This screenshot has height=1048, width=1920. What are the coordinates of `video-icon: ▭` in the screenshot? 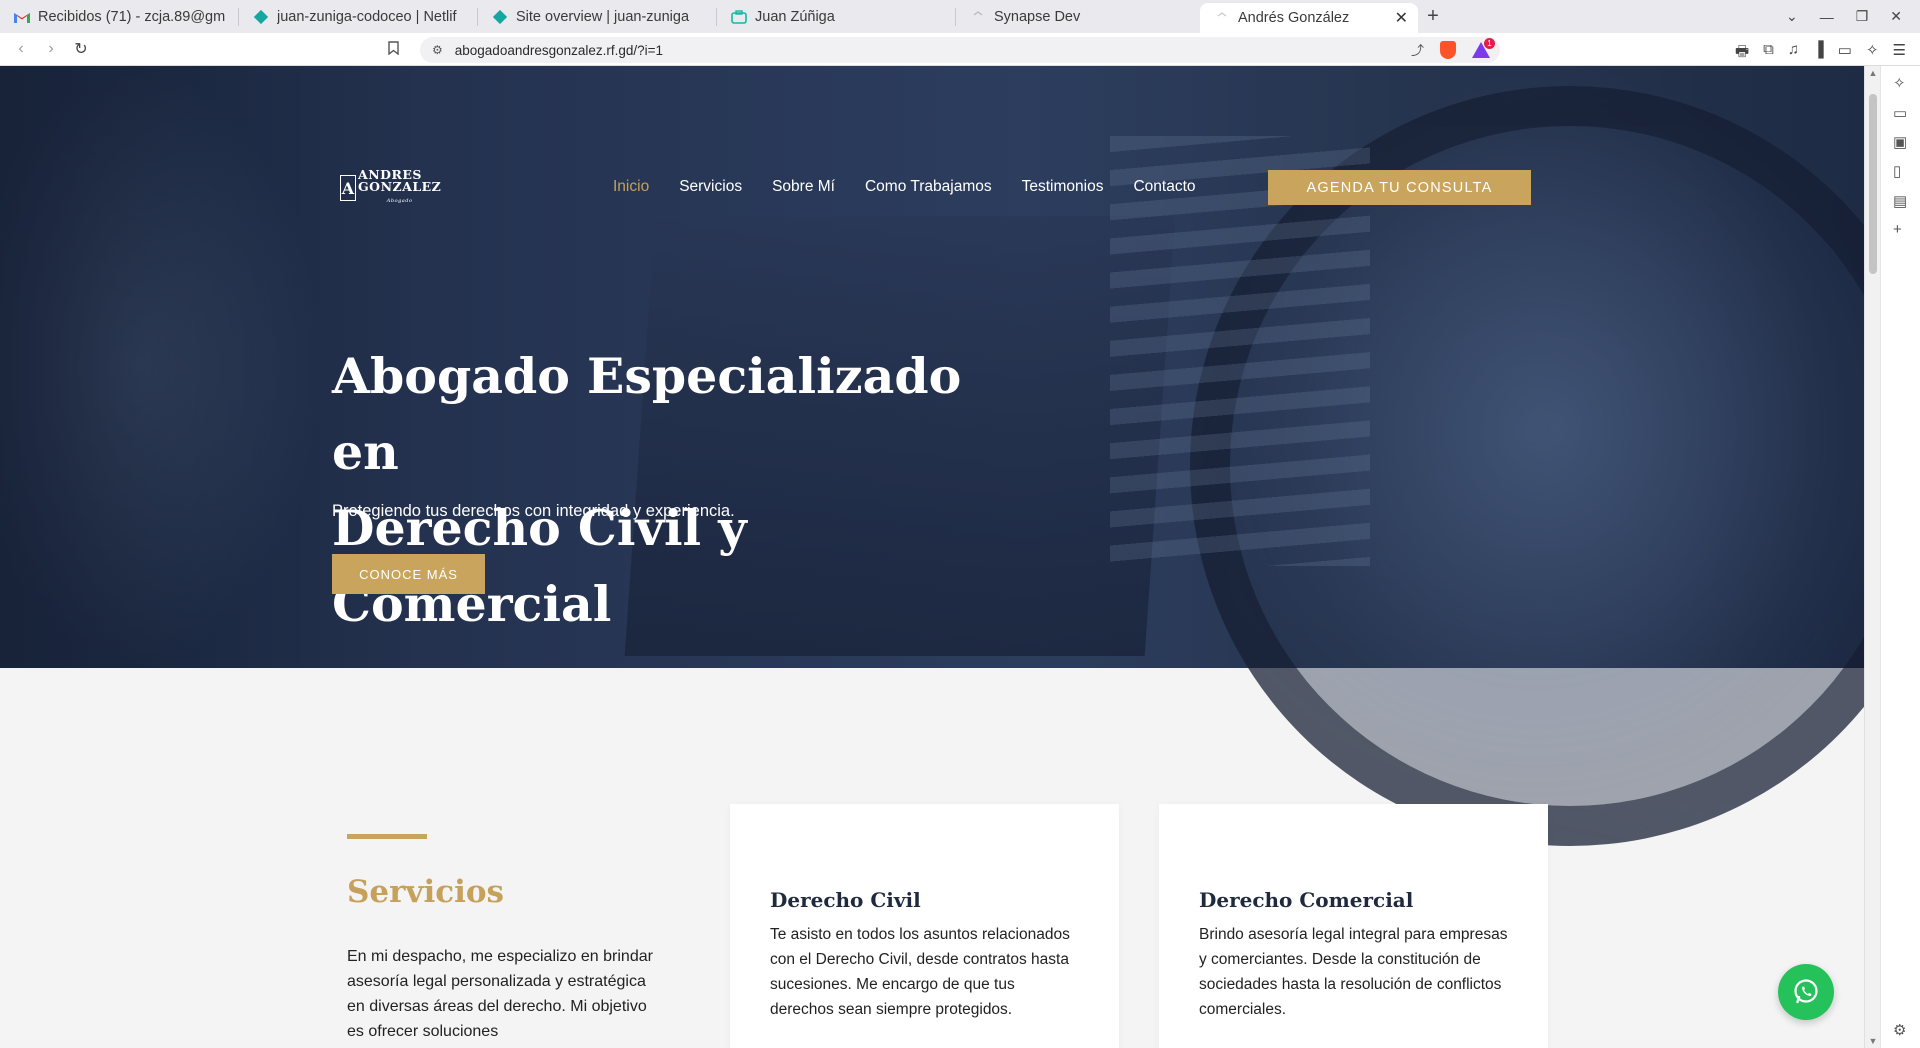 It's located at (1900, 113).